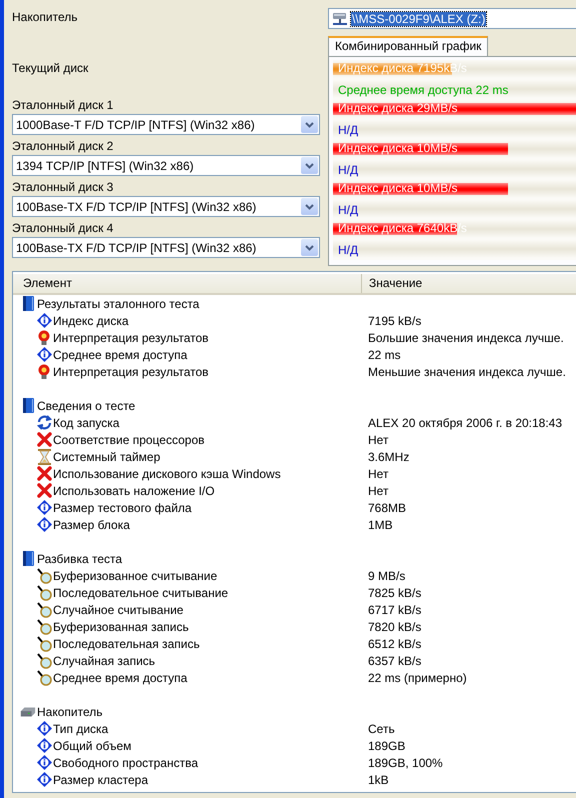 The width and height of the screenshot is (576, 798). Describe the element at coordinates (128, 439) in the screenshot. I see `item-label: Соответствие процессоров` at that location.